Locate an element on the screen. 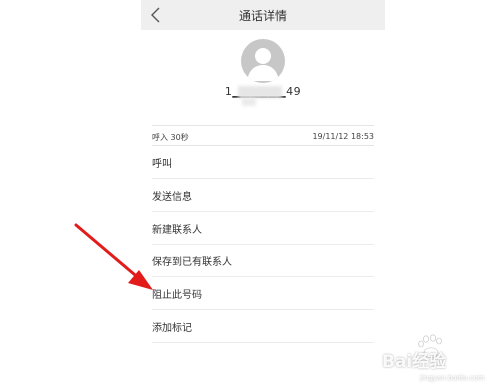 This screenshot has width=500, height=392. baidu-watermark: Bai经验 jingyan.baidu.com is located at coordinates (439, 362).